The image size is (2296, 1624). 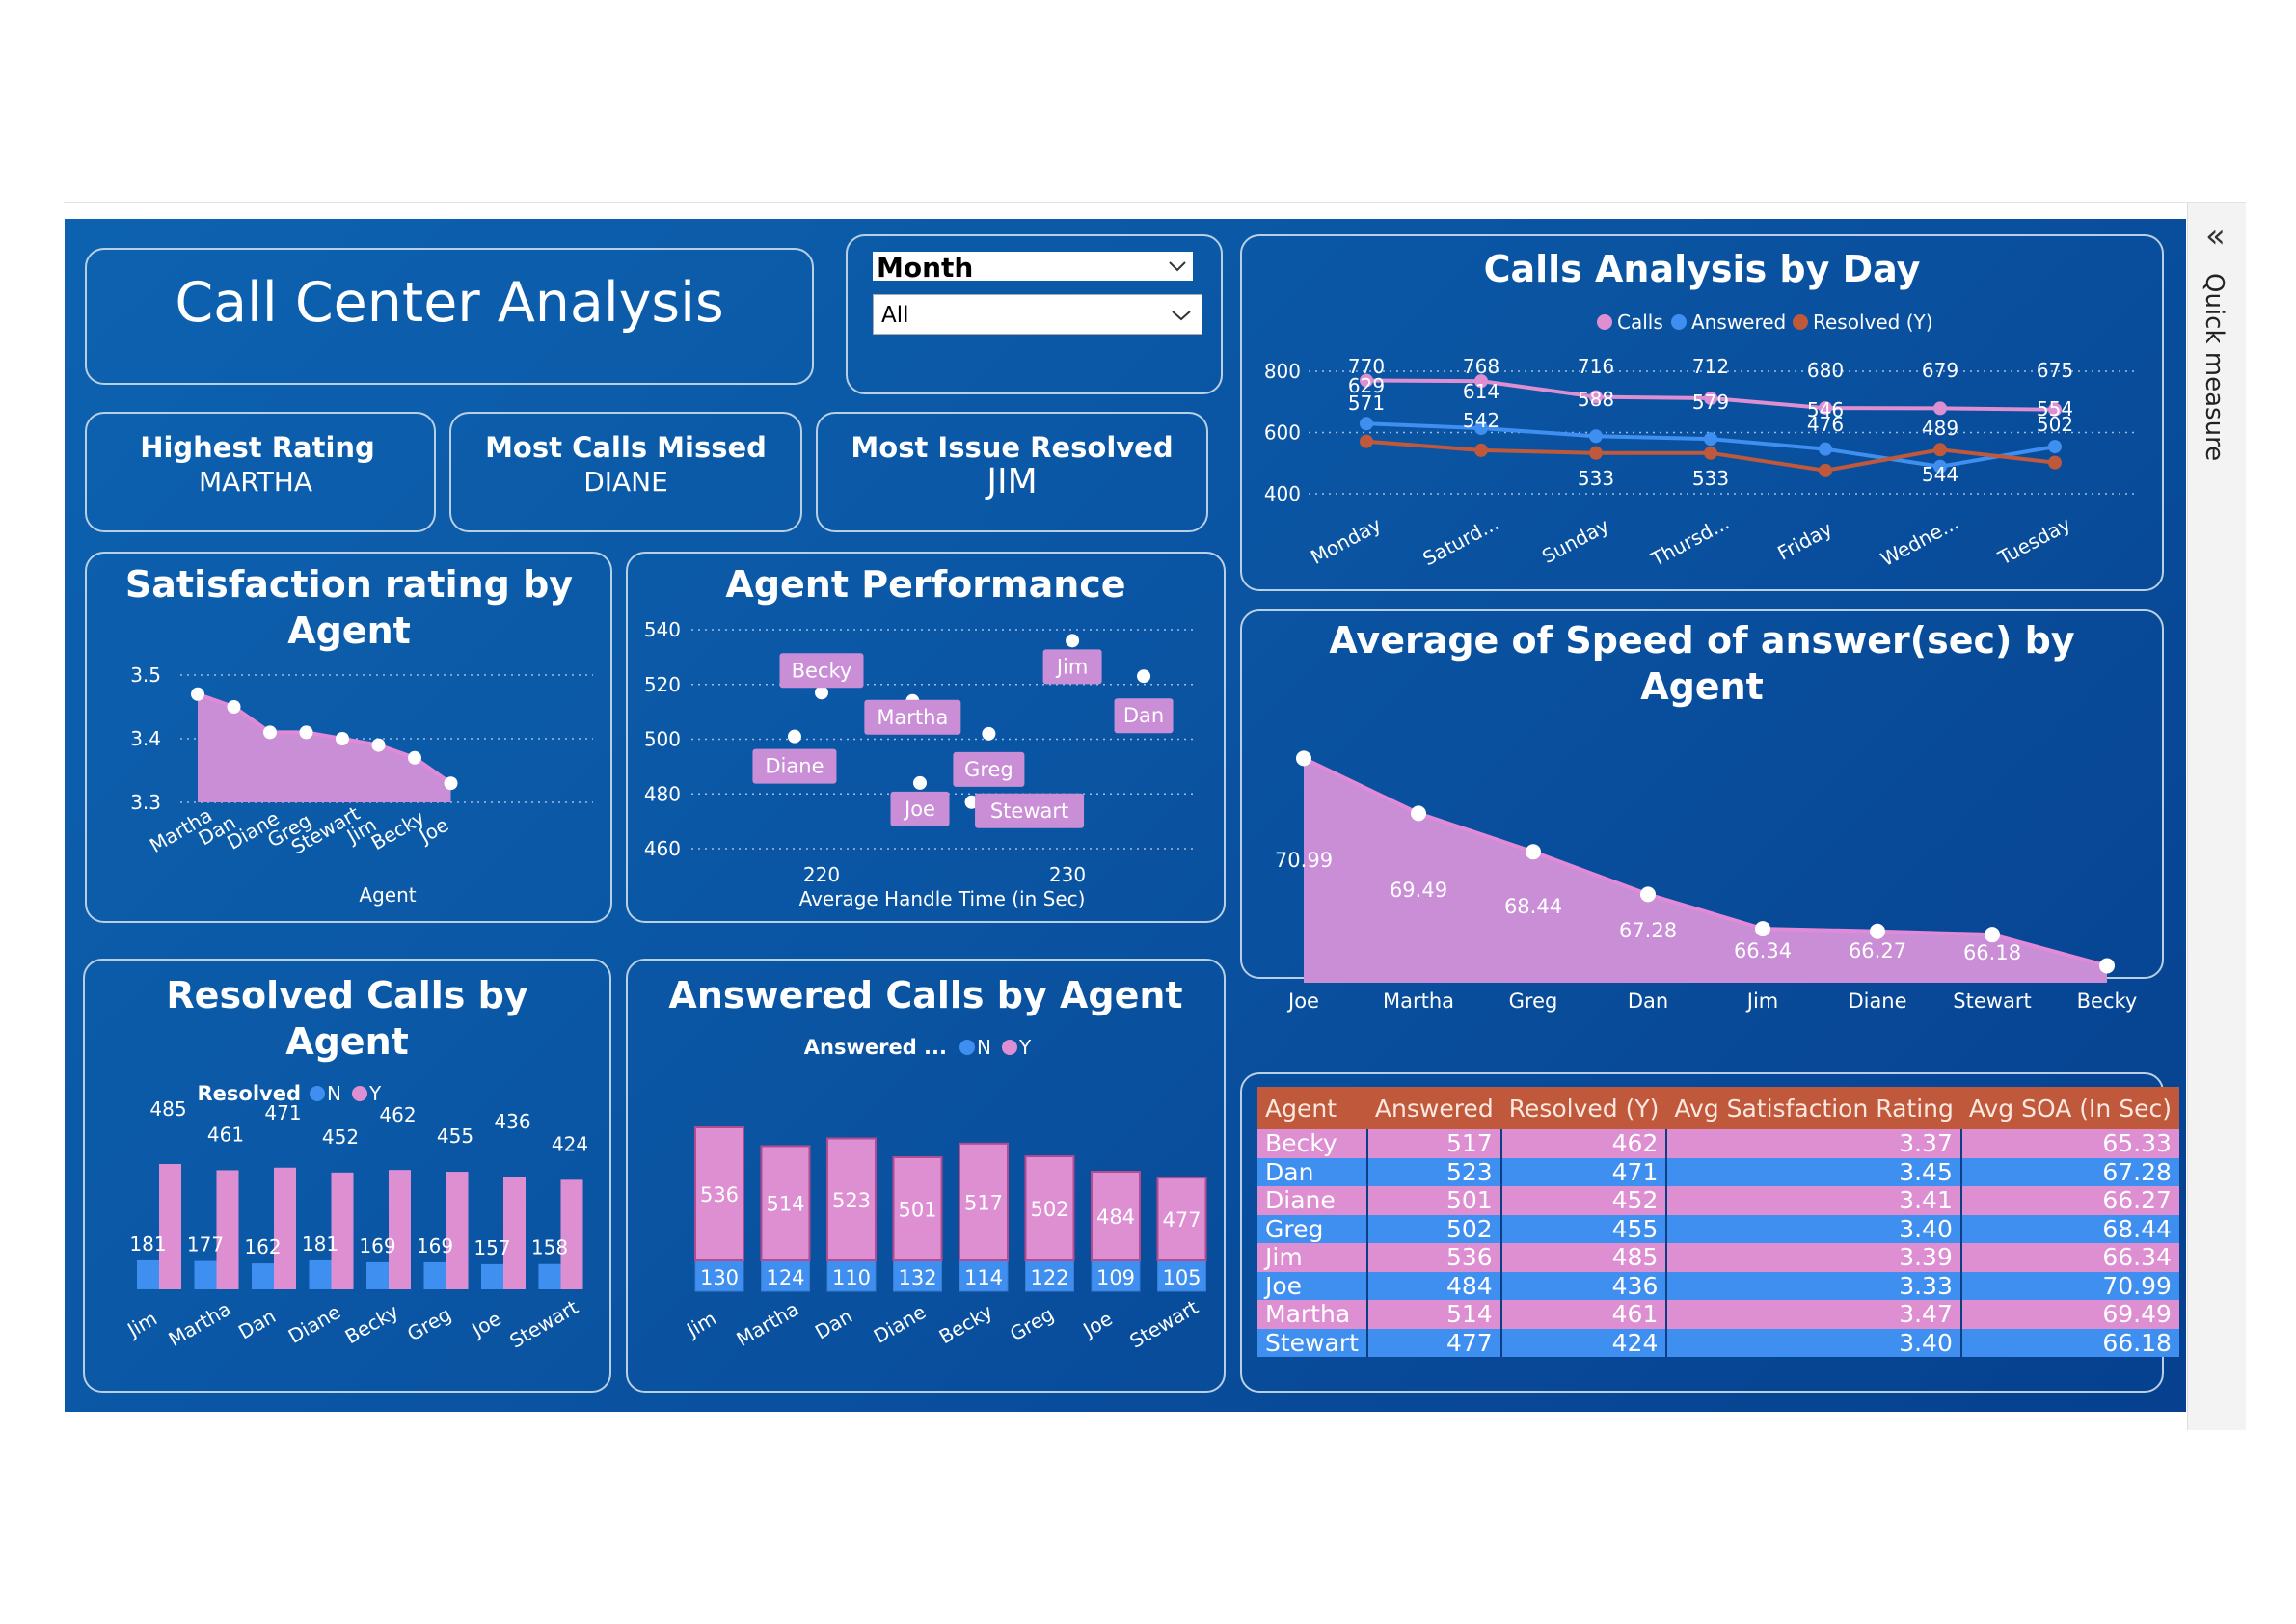 What do you see at coordinates (2069, 1228) in the screenshot?
I see `table-cell: 68.44` at bounding box center [2069, 1228].